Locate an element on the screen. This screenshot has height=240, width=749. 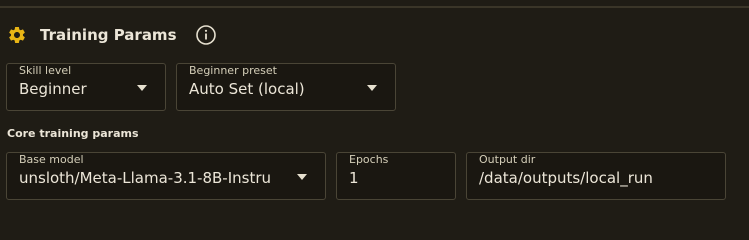
panel-header: Training Params is located at coordinates (111, 35).